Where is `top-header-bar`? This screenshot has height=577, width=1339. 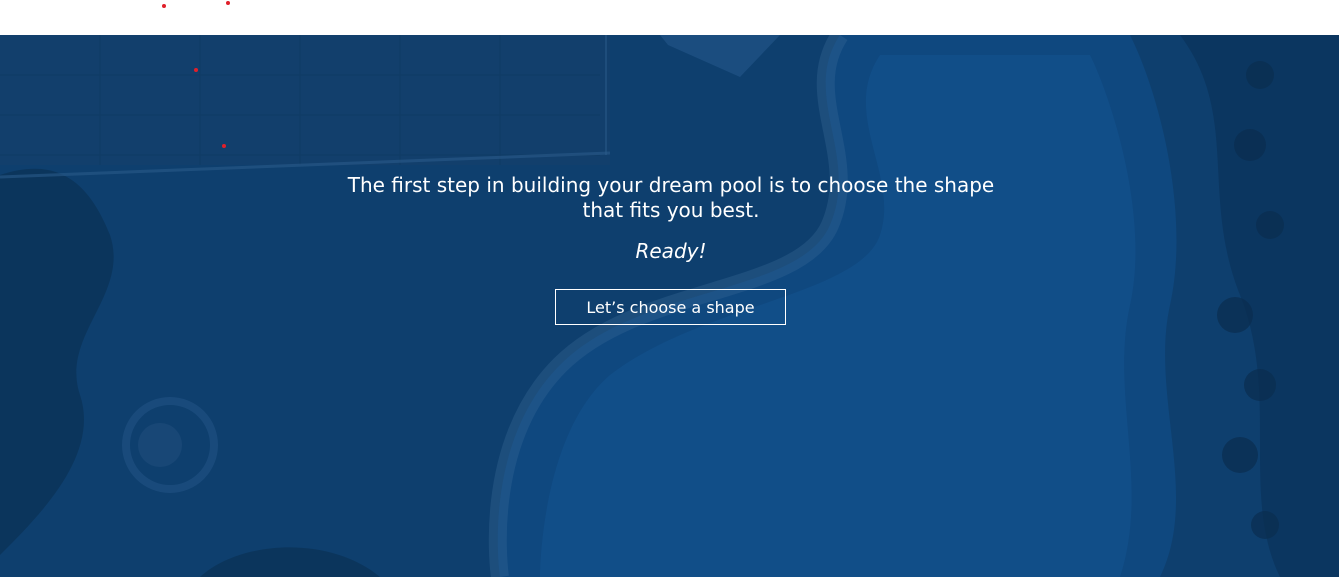
top-header-bar is located at coordinates (669, 17).